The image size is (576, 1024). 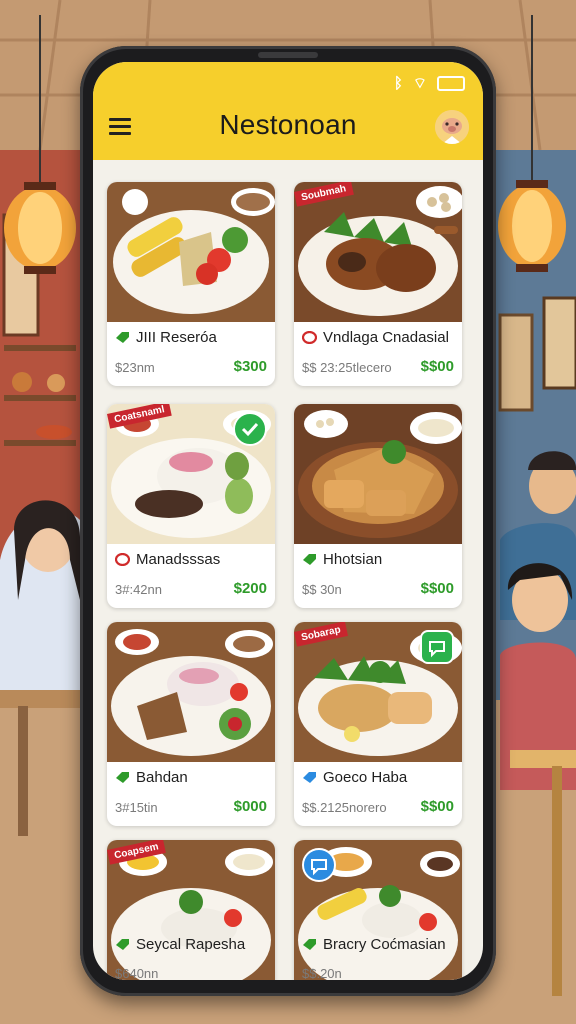 What do you see at coordinates (137, 973) in the screenshot?
I see `dish-subtext: $640nn` at bounding box center [137, 973].